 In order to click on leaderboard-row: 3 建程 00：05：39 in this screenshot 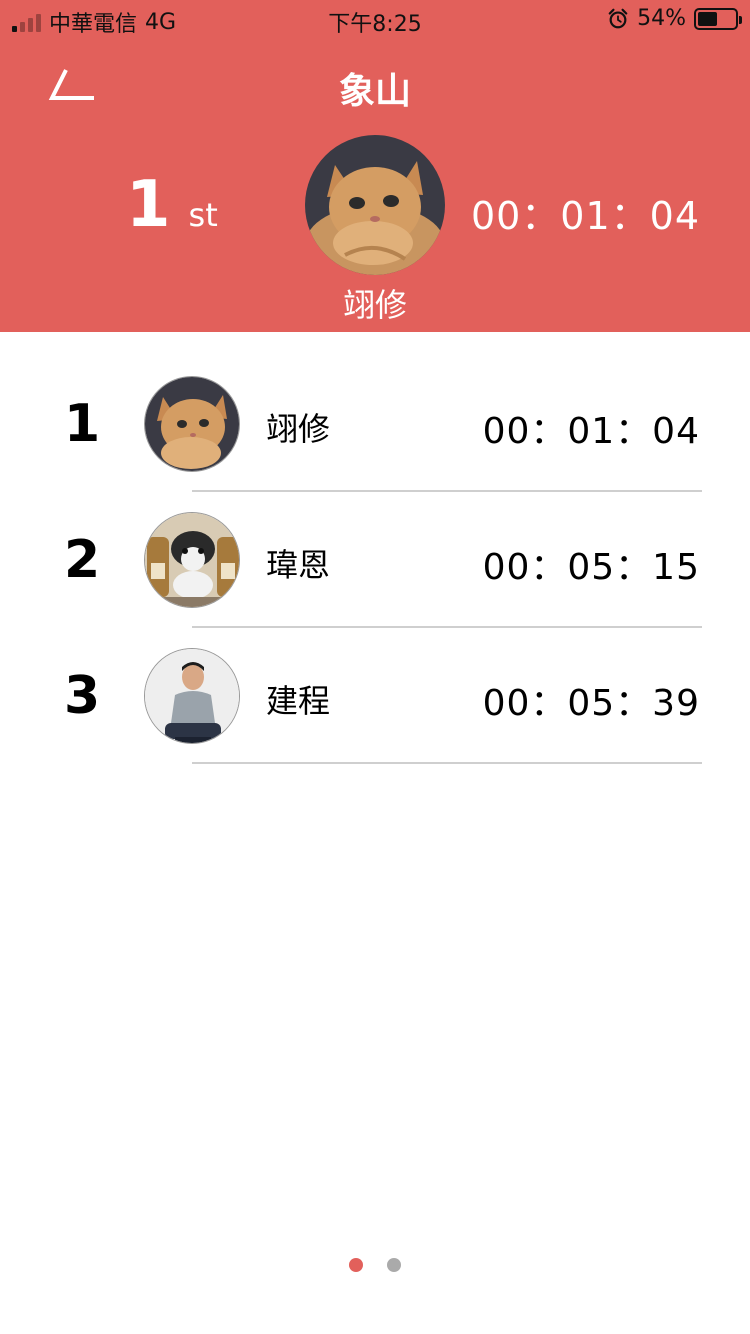, I will do `click(375, 696)`.